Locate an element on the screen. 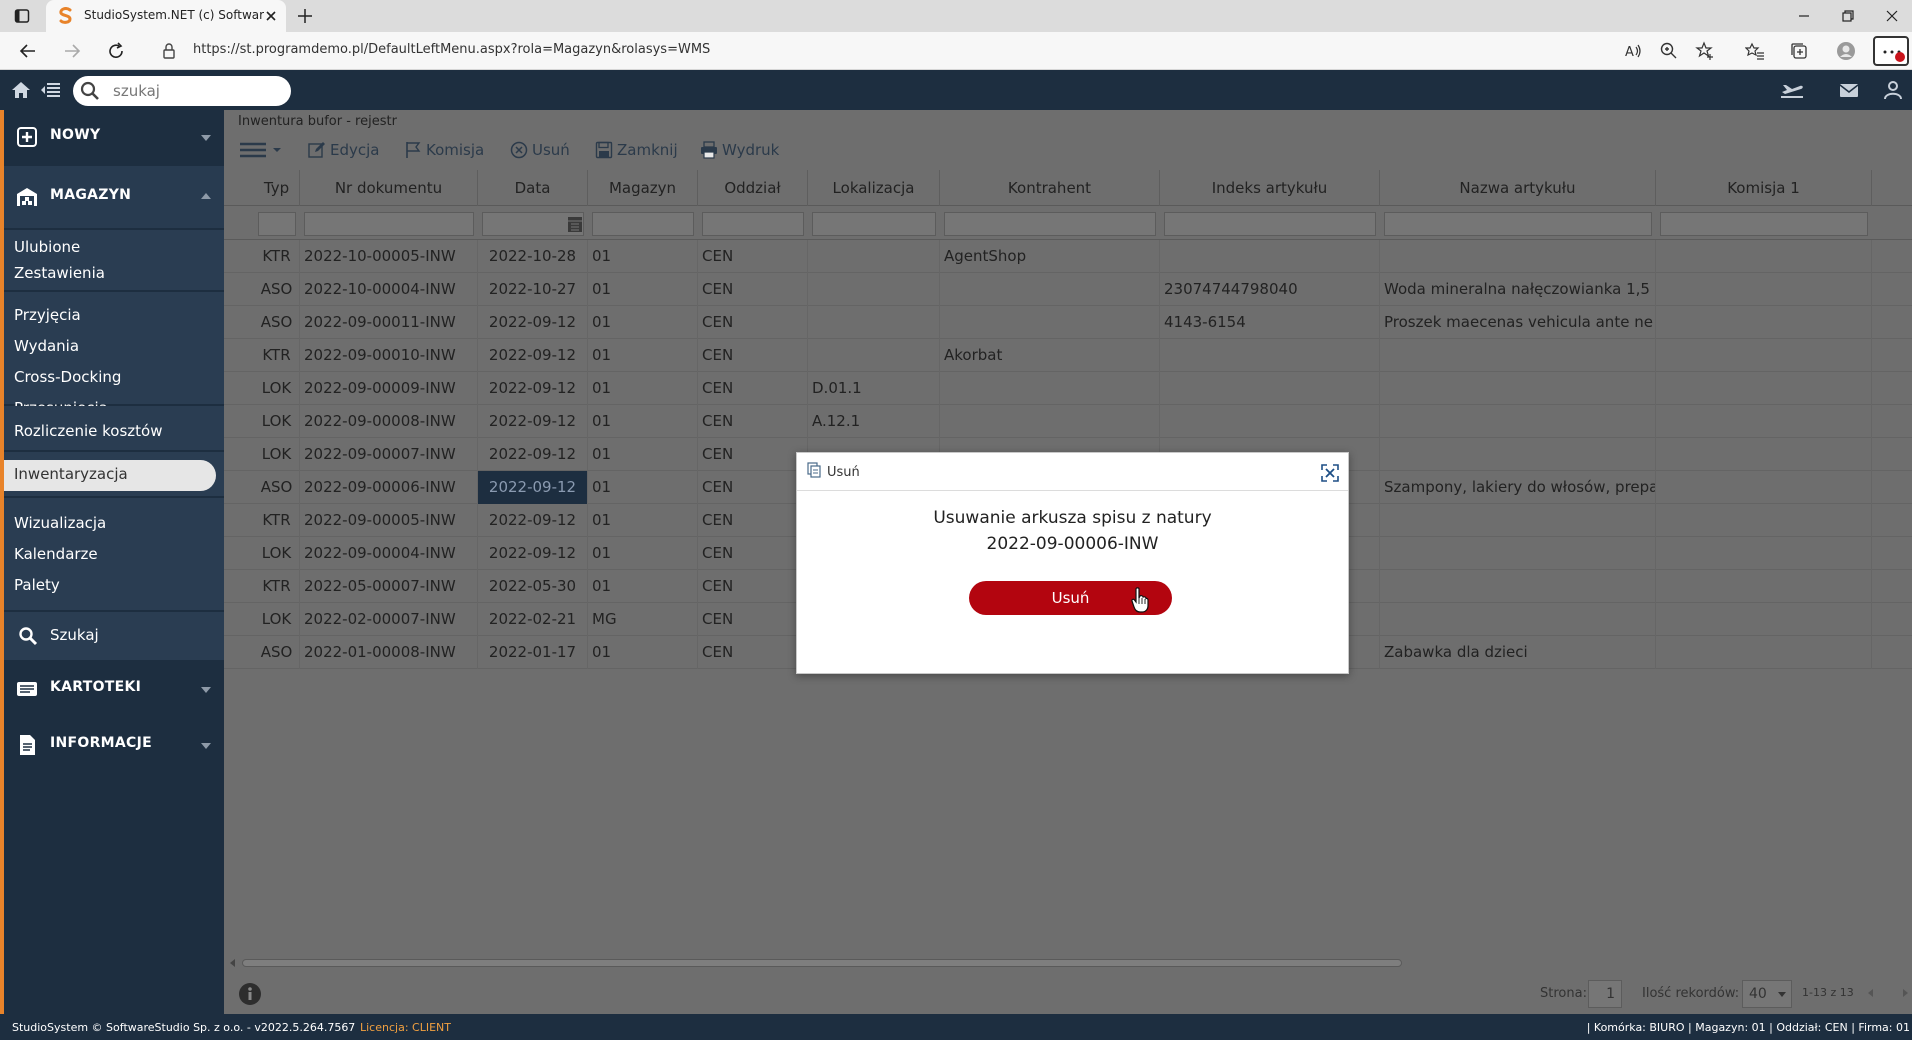 This screenshot has height=1040, width=1912. cell-nr-dokumentu: 2022-09-00005-INW is located at coordinates (389, 520).